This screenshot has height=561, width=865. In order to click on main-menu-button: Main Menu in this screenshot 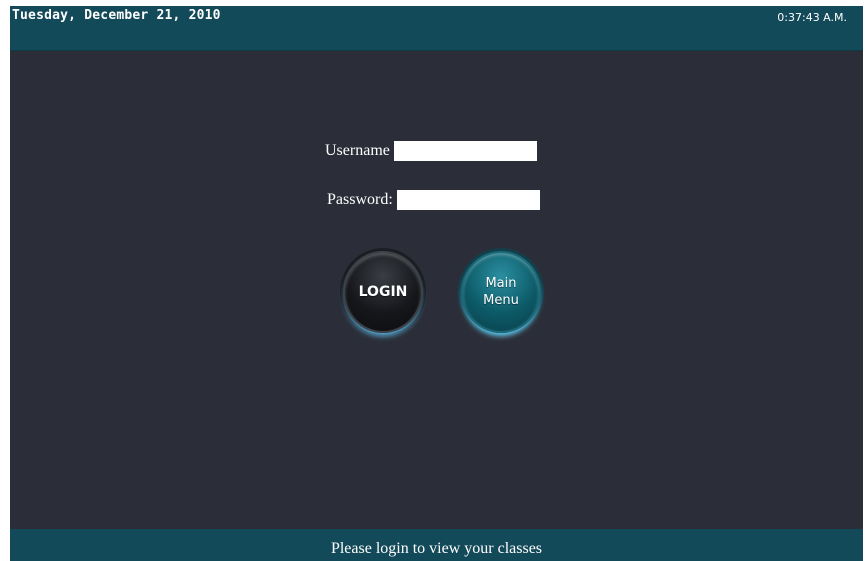, I will do `click(501, 292)`.